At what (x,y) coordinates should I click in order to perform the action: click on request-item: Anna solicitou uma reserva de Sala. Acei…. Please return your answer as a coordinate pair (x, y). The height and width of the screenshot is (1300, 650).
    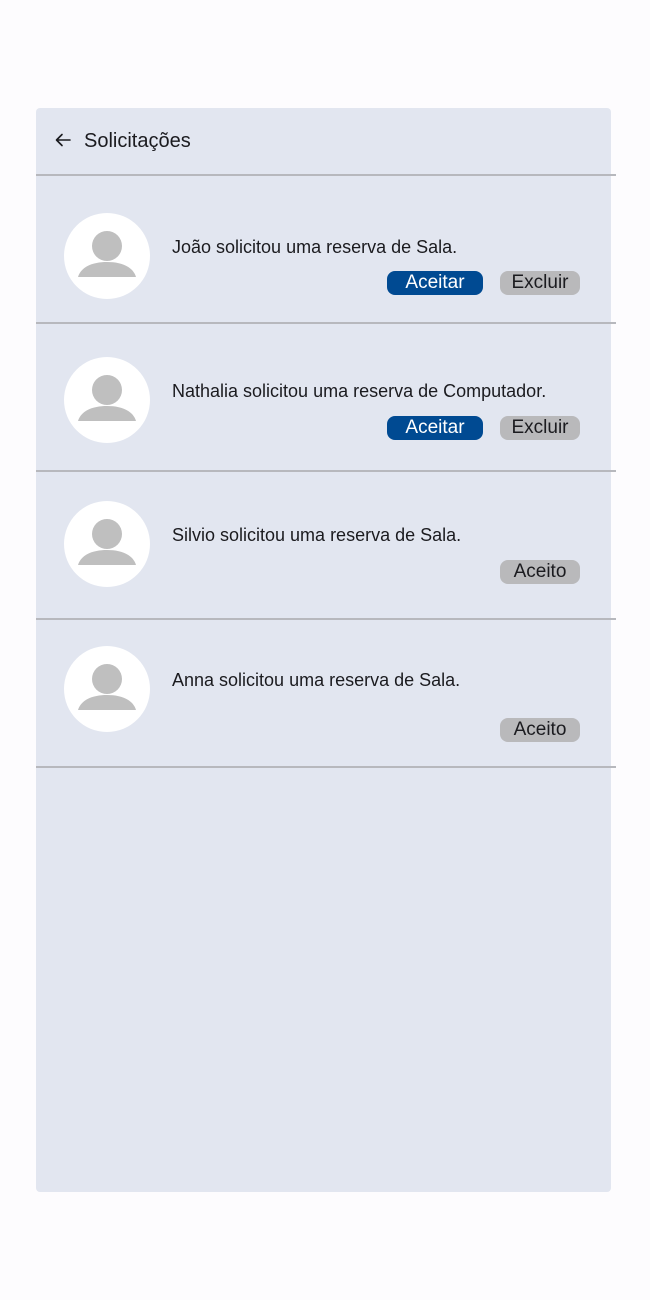
    Looking at the image, I should click on (326, 694).